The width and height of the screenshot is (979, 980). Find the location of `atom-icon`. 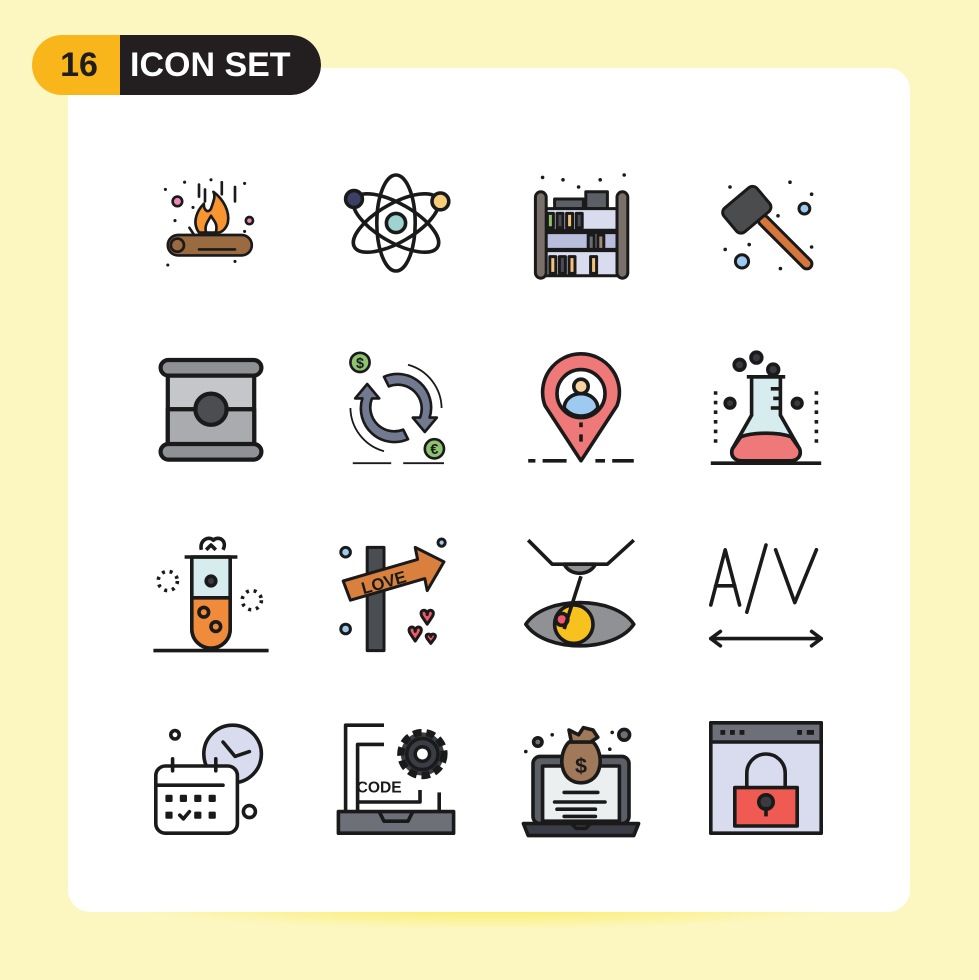

atom-icon is located at coordinates (397, 222).